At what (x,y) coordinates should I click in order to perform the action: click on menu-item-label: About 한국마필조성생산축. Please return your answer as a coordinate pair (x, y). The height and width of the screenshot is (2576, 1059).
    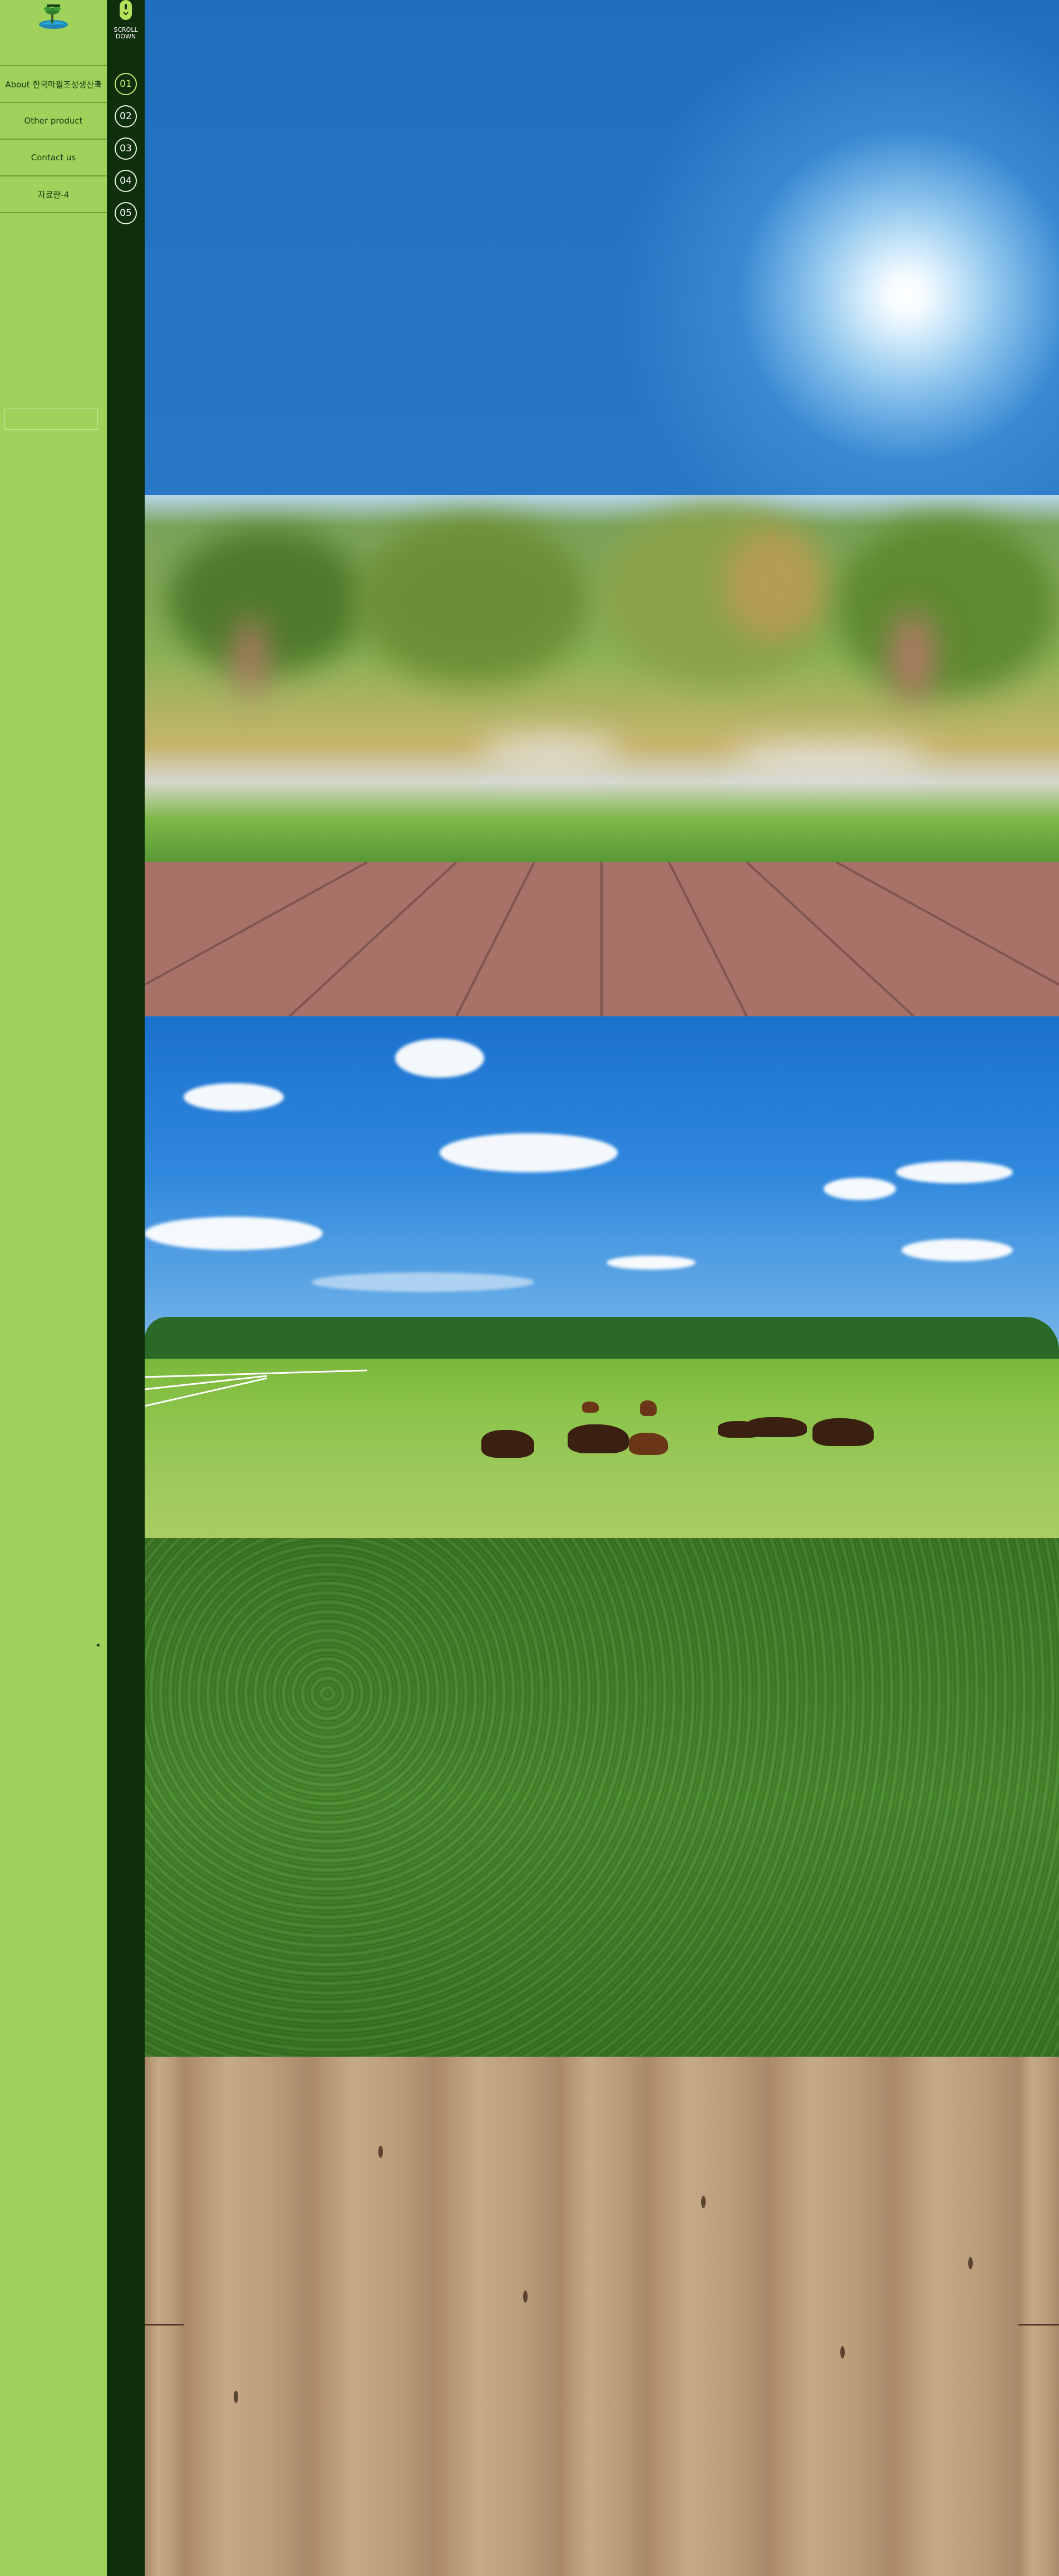
    Looking at the image, I should click on (53, 84).